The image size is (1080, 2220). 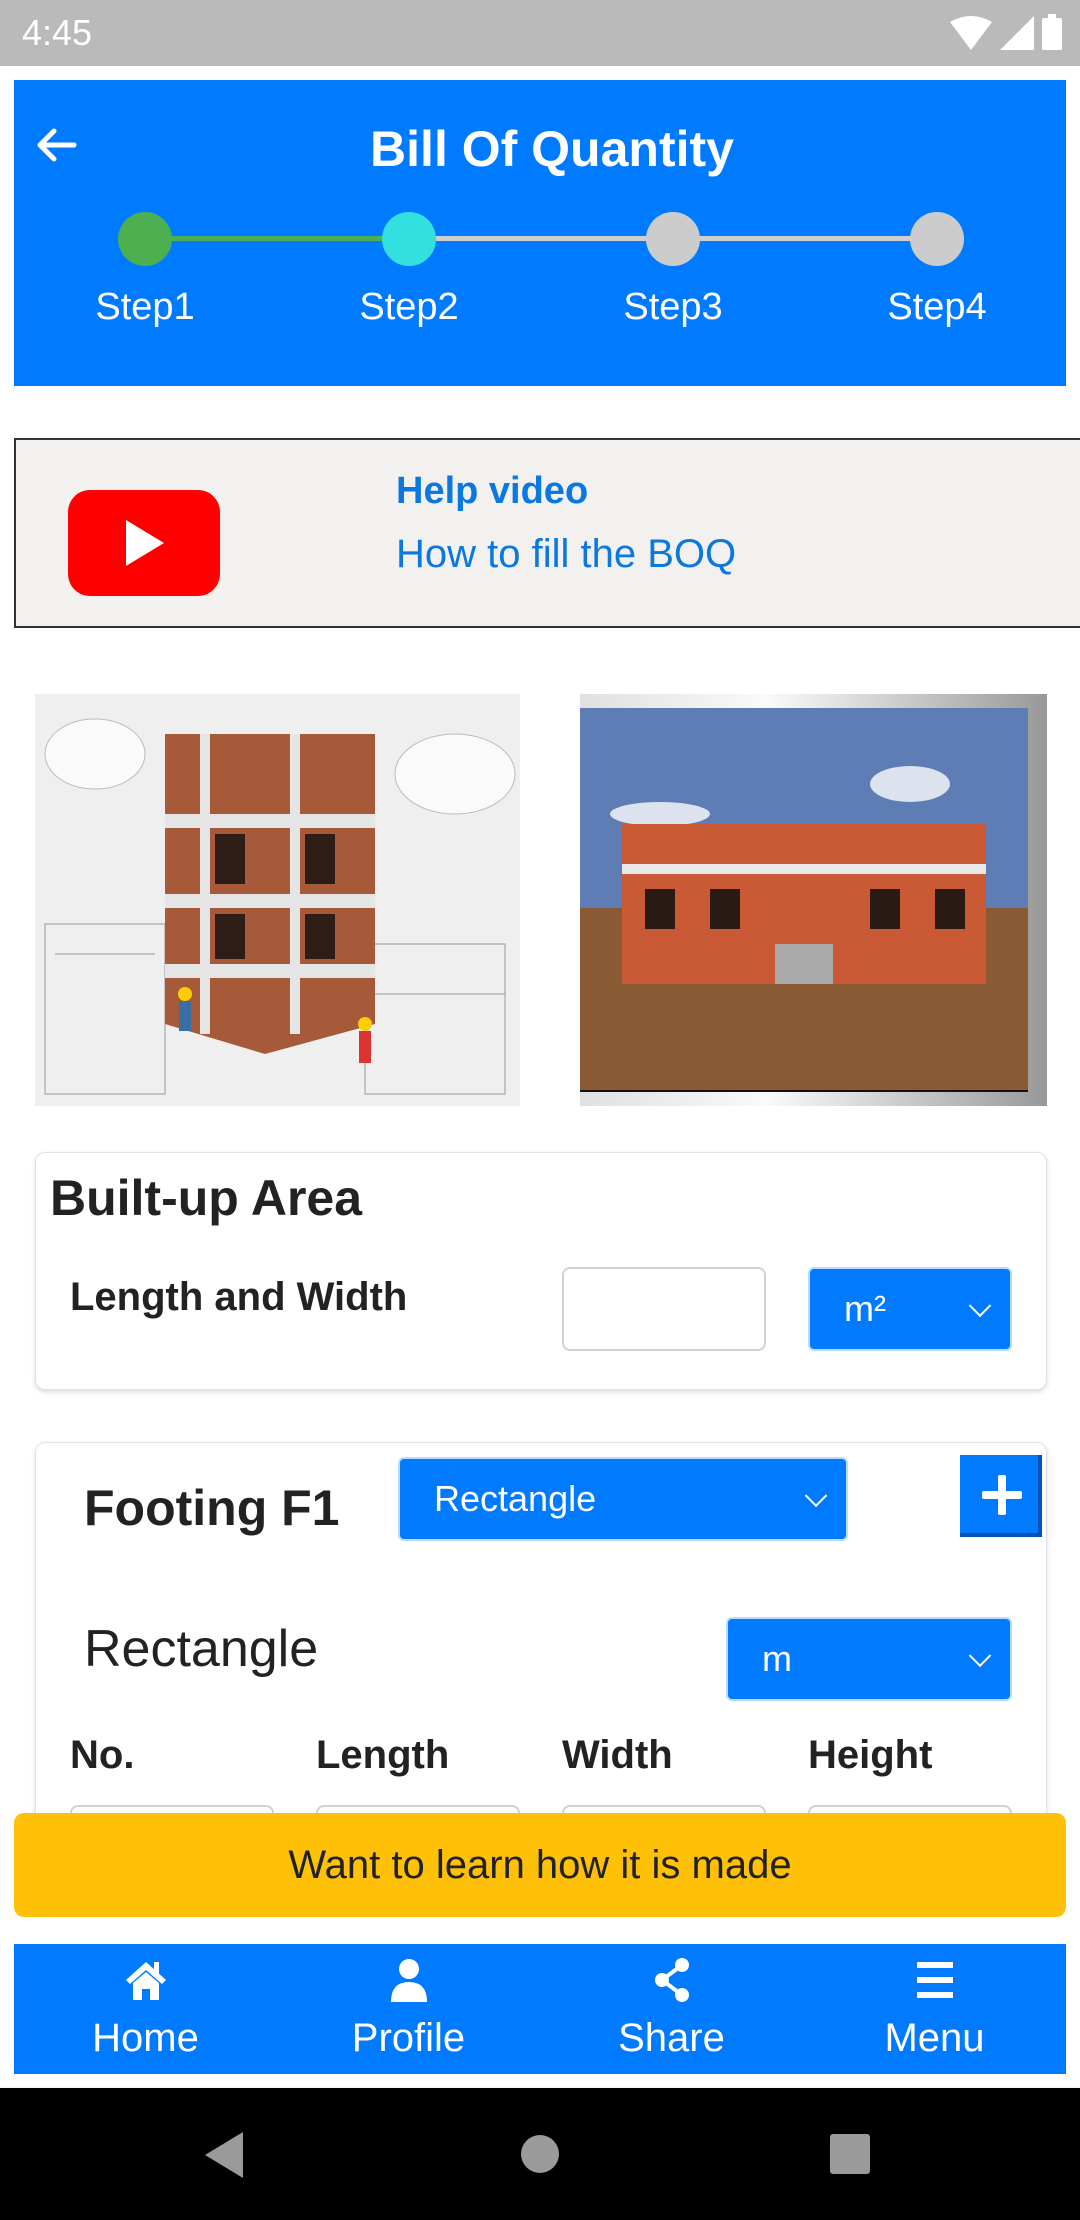 What do you see at coordinates (540, 262) in the screenshot?
I see `stepper: Step1 Step2 Step3 Step4` at bounding box center [540, 262].